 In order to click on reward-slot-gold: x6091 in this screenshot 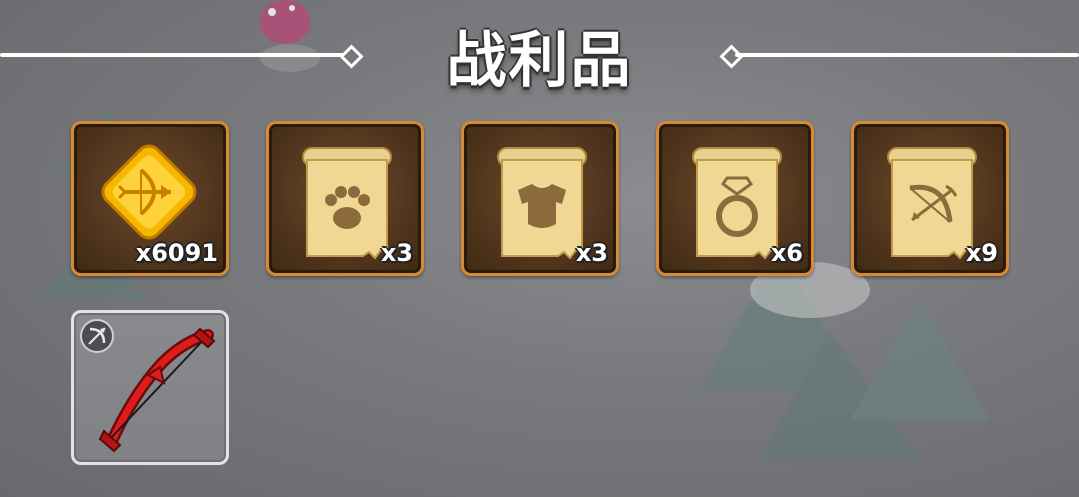, I will do `click(150, 198)`.